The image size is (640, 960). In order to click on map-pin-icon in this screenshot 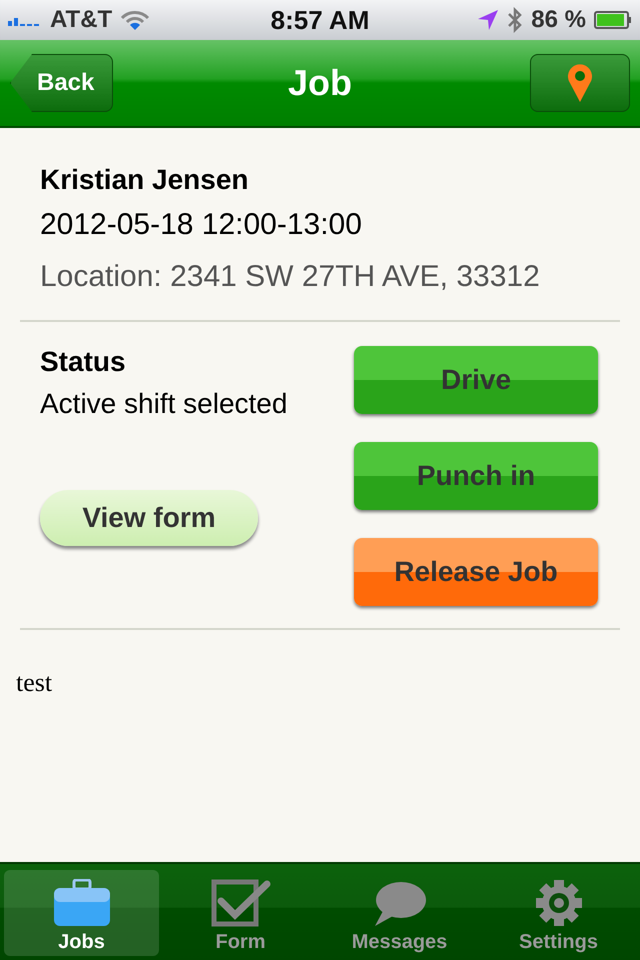, I will do `click(580, 83)`.